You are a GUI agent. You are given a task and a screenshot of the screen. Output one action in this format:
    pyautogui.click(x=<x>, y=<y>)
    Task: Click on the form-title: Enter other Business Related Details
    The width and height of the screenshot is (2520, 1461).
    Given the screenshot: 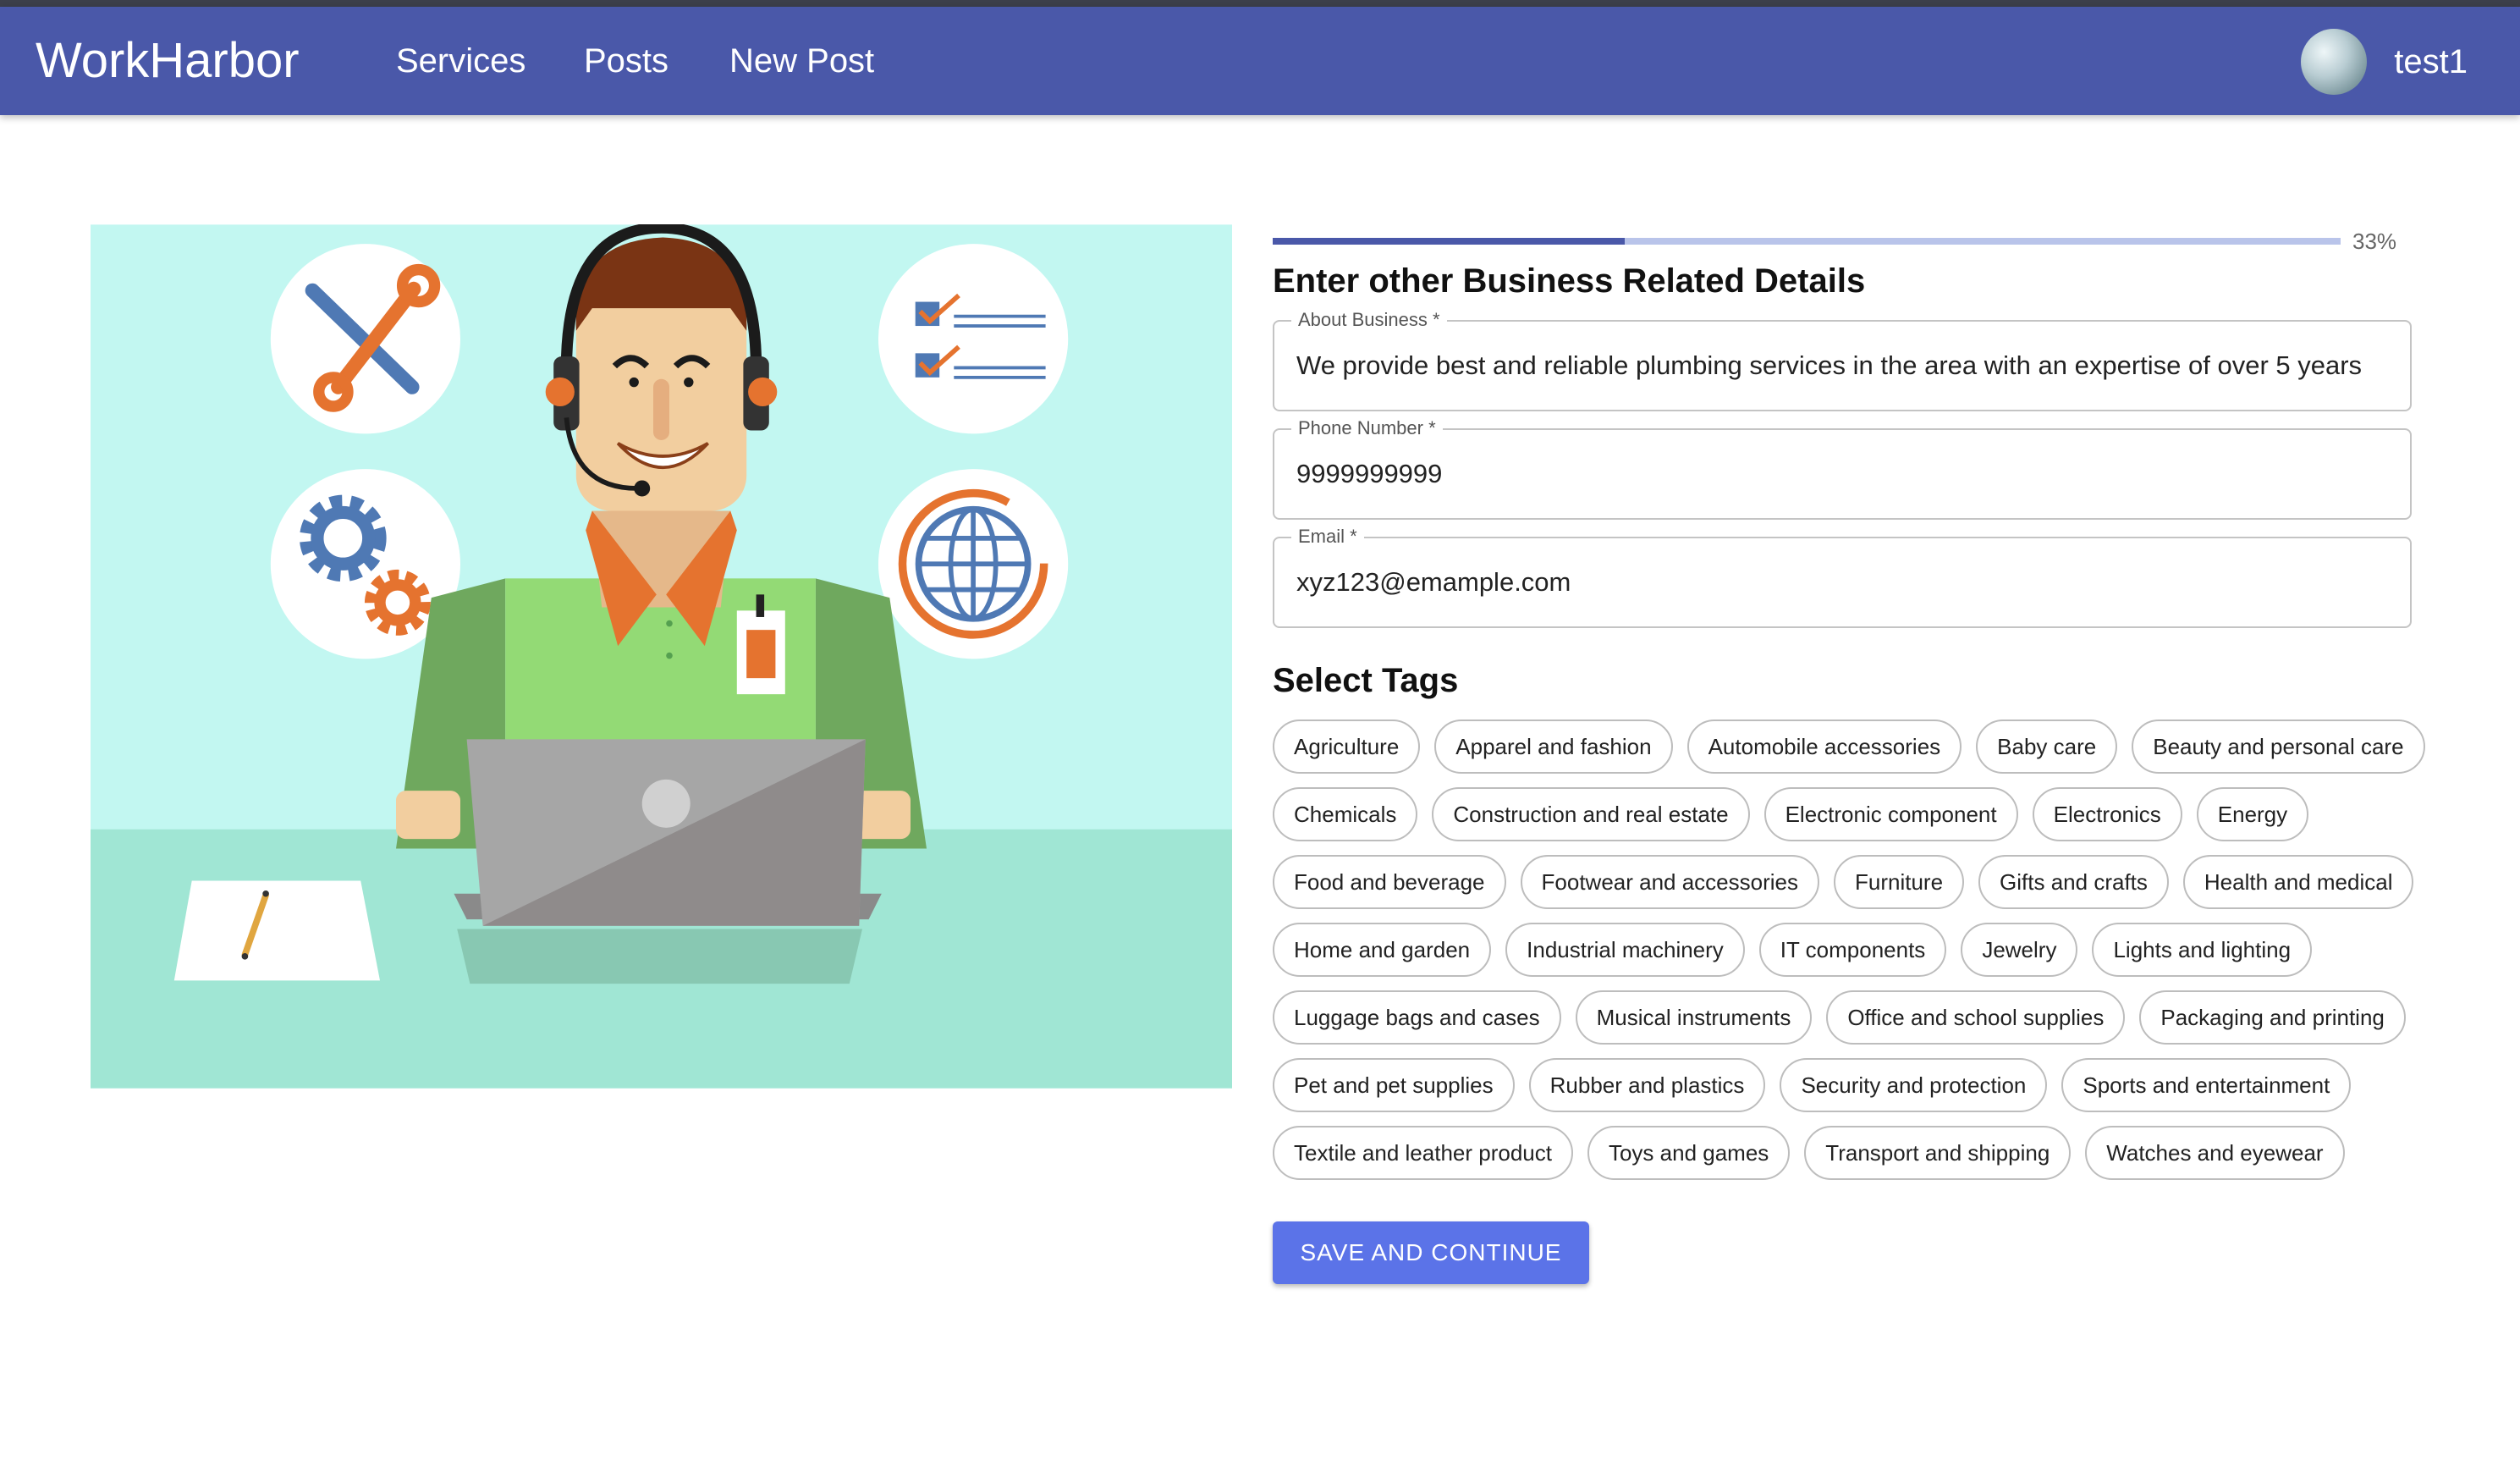 What is the action you would take?
    pyautogui.click(x=1569, y=281)
    